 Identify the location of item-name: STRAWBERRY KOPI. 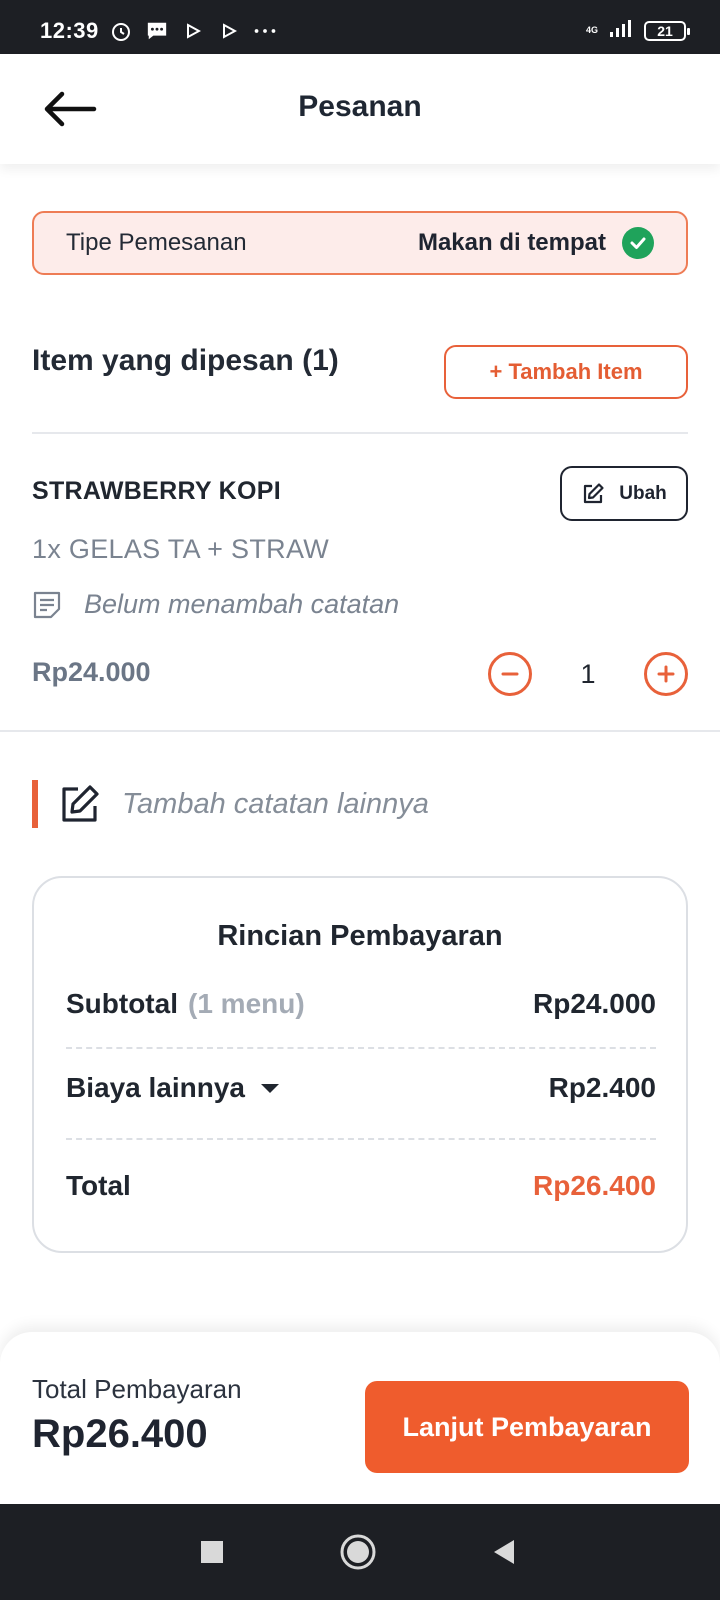
(156, 491).